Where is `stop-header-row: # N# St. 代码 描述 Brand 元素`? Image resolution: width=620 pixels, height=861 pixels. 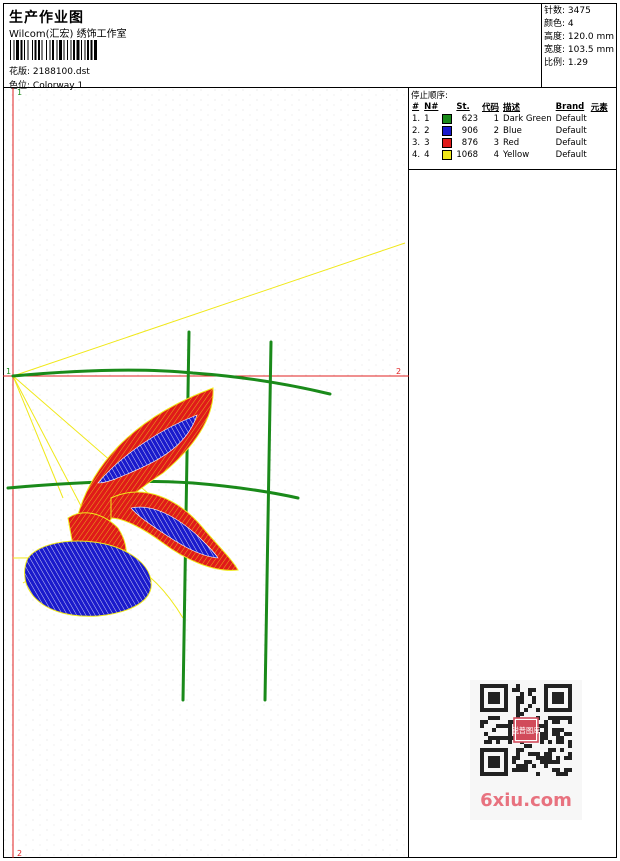
stop-header-row: # N# St. 代码 描述 Brand 元素 is located at coordinates (510, 107).